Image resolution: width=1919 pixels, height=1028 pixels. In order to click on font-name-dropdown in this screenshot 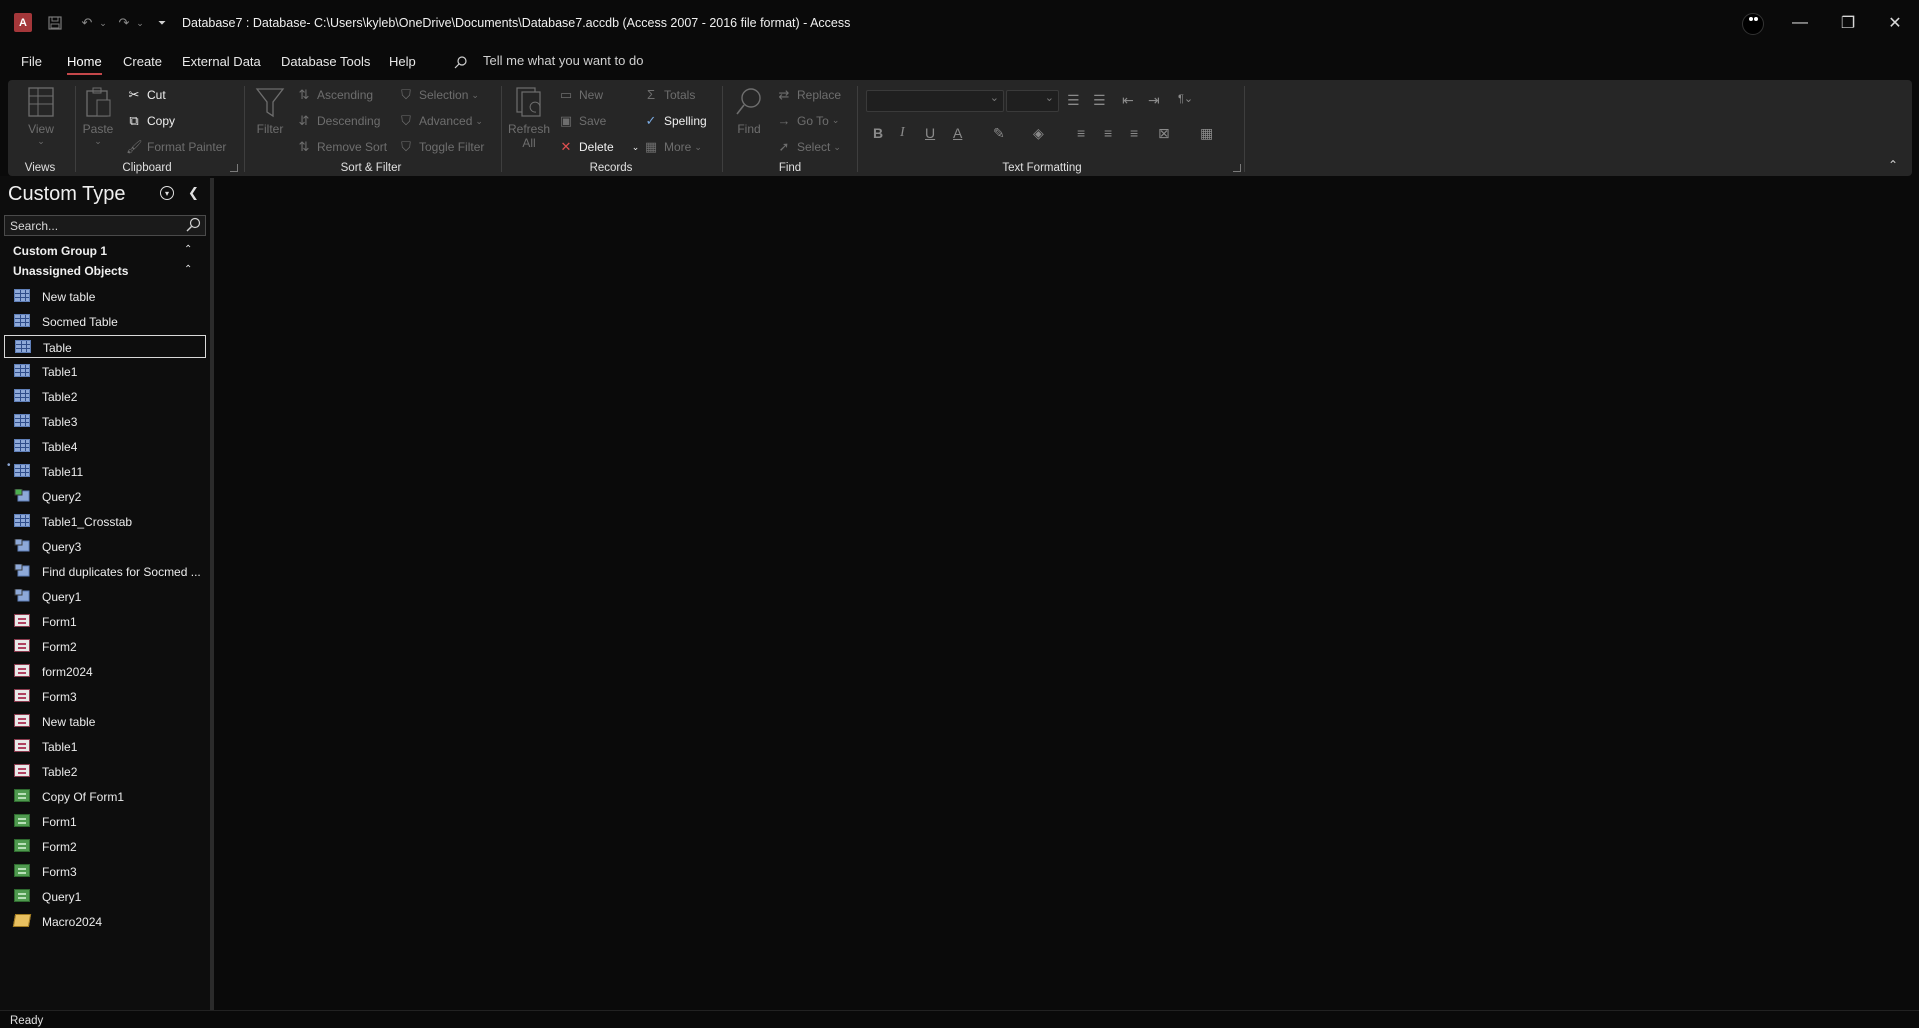, I will do `click(935, 101)`.